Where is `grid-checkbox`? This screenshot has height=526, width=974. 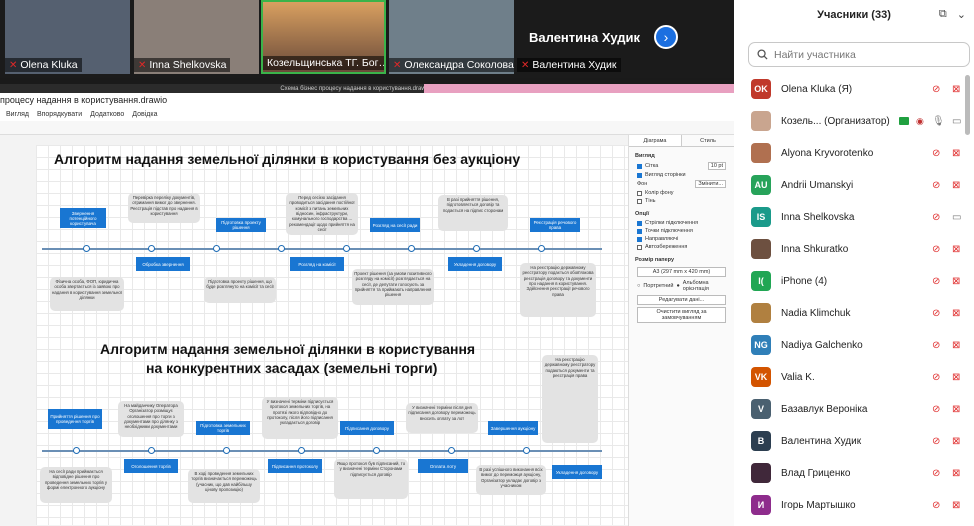
grid-checkbox is located at coordinates (639, 166).